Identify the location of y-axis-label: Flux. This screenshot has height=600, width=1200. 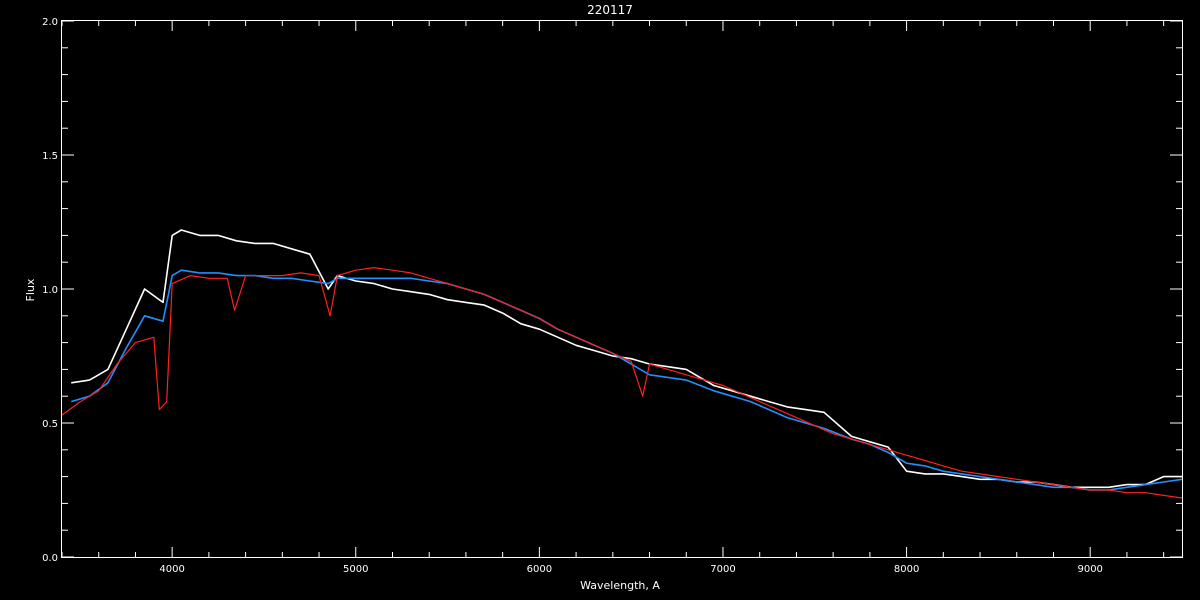
(30, 289).